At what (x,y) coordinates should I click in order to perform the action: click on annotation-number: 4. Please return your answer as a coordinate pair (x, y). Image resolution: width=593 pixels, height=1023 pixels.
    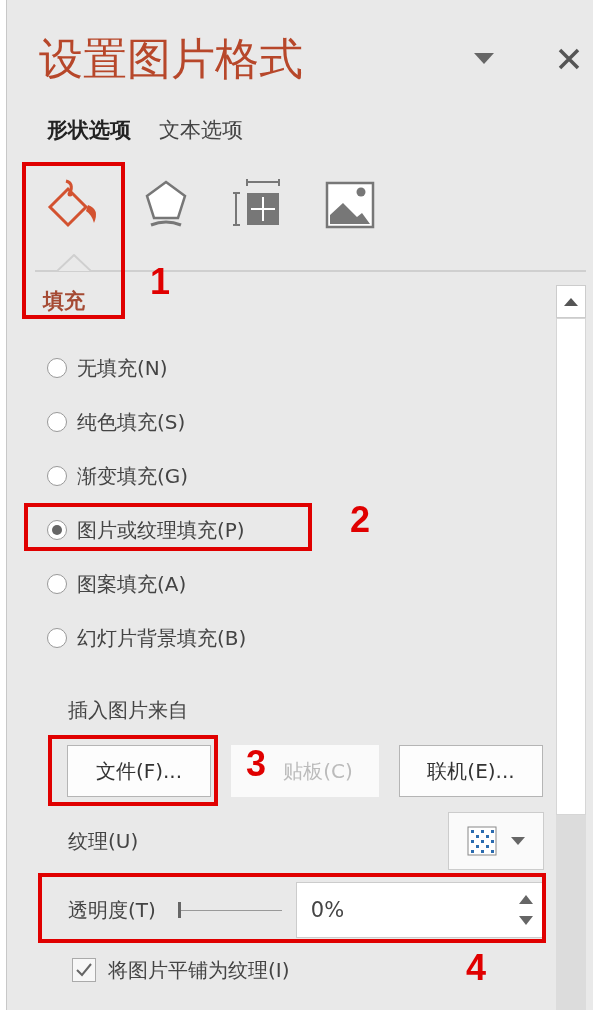
    Looking at the image, I should click on (476, 968).